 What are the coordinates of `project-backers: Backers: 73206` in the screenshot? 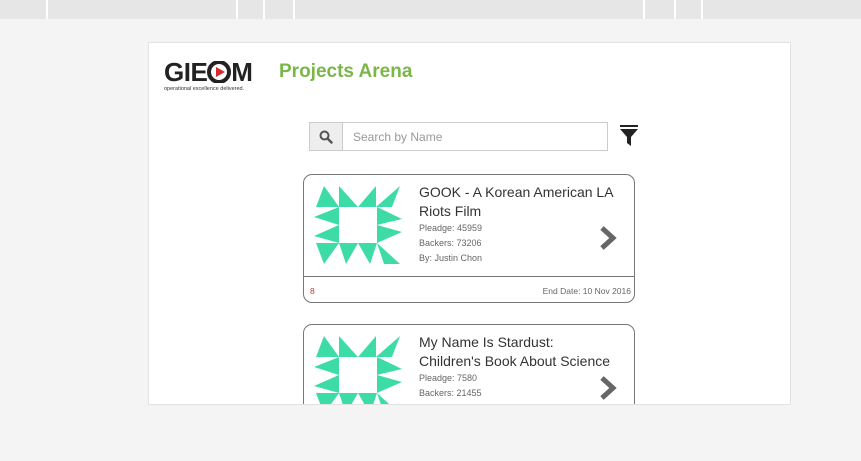 It's located at (450, 243).